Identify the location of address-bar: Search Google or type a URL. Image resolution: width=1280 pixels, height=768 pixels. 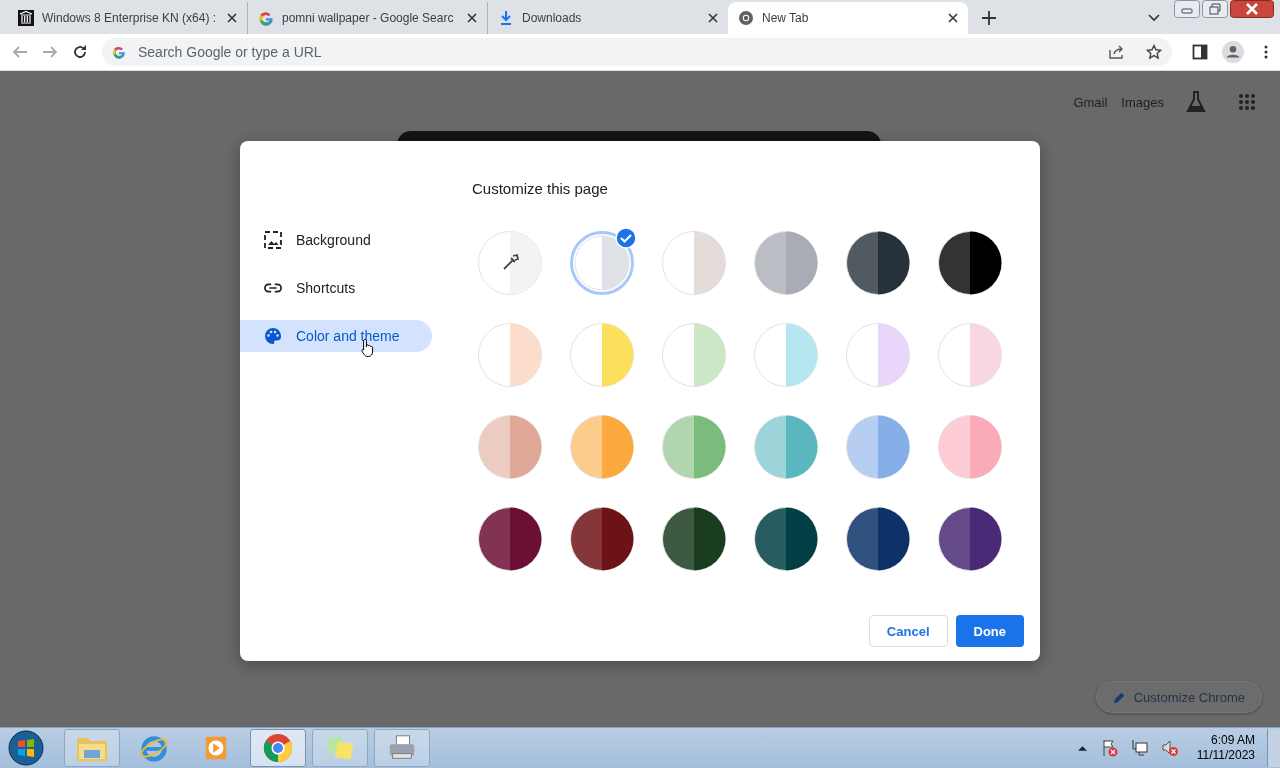
(637, 52).